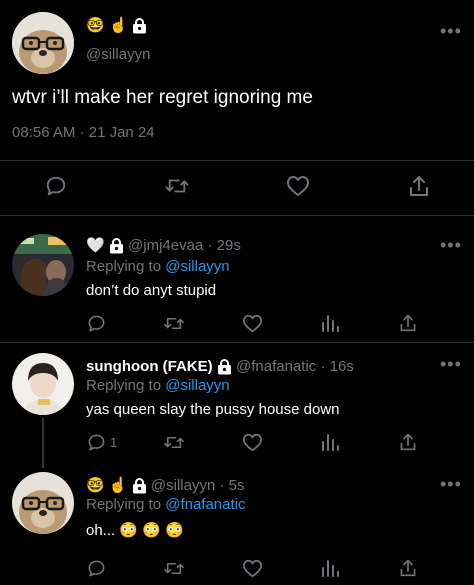 The width and height of the screenshot is (474, 585). Describe the element at coordinates (151, 290) in the screenshot. I see `reply-text: don’t do anyt stupid` at that location.